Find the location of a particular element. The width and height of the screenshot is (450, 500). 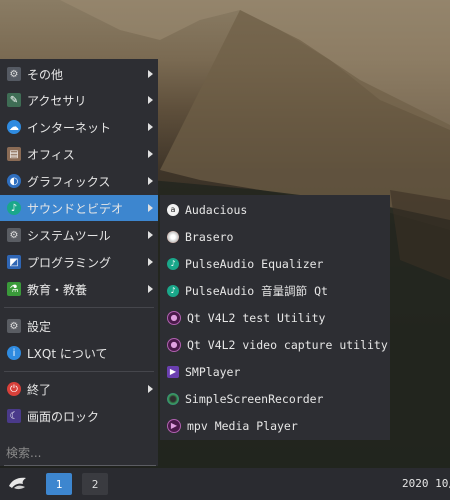

start-menu-button is located at coordinates (19, 484).